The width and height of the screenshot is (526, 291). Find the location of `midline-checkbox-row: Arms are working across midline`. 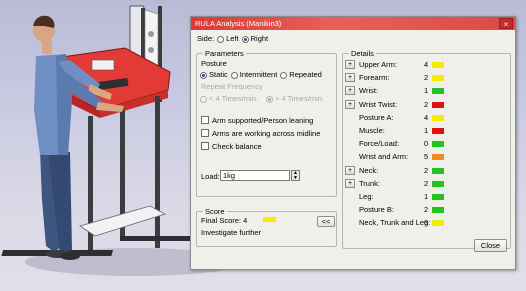

midline-checkbox-row: Arms are working across midline is located at coordinates (260, 134).